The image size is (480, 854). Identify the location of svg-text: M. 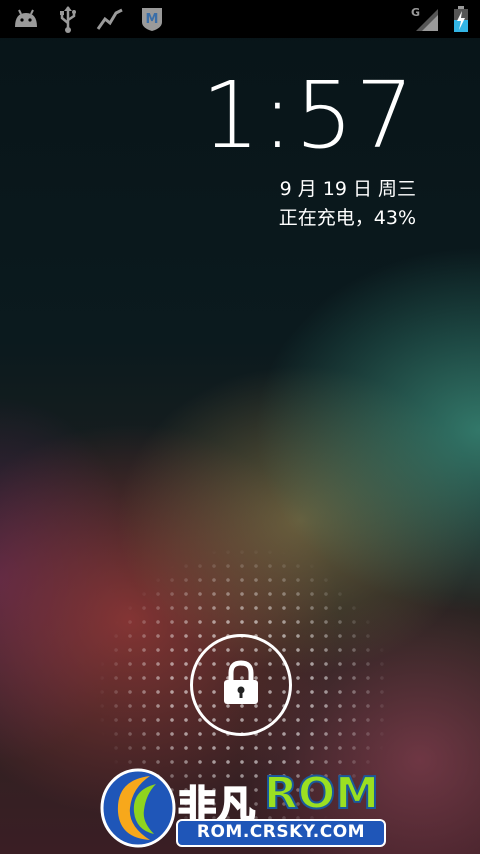
(152, 19).